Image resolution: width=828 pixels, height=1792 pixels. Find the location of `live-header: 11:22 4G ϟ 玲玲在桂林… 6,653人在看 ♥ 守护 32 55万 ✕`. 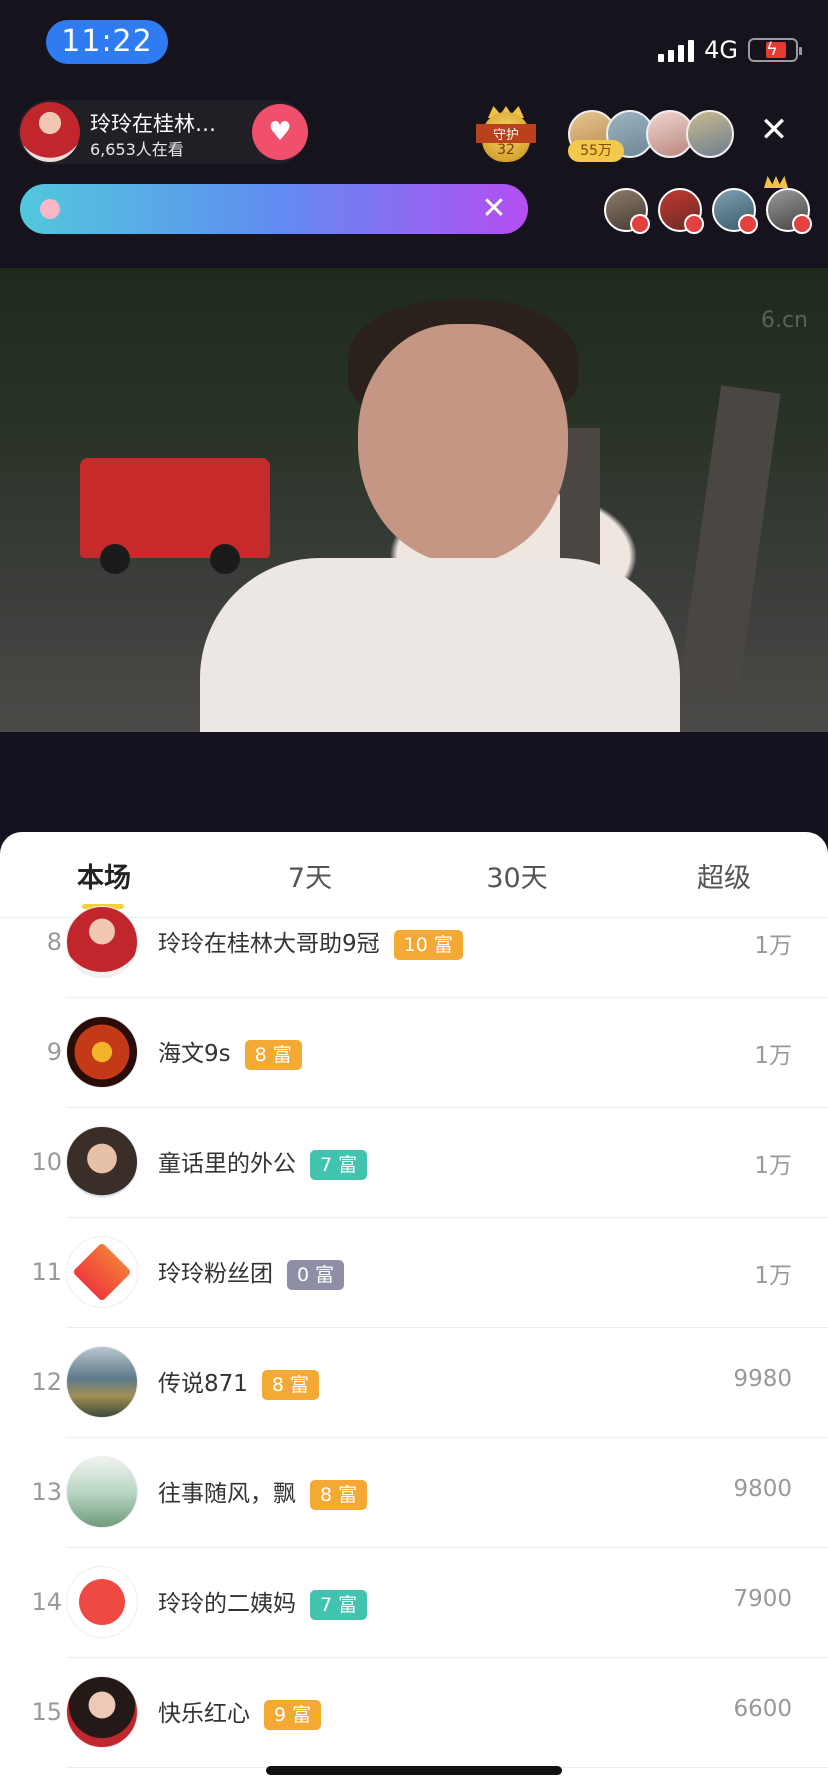

live-header: 11:22 4G ϟ 玲玲在桂林… 6,653人在看 ♥ 守护 32 55万 ✕ is located at coordinates (414, 132).